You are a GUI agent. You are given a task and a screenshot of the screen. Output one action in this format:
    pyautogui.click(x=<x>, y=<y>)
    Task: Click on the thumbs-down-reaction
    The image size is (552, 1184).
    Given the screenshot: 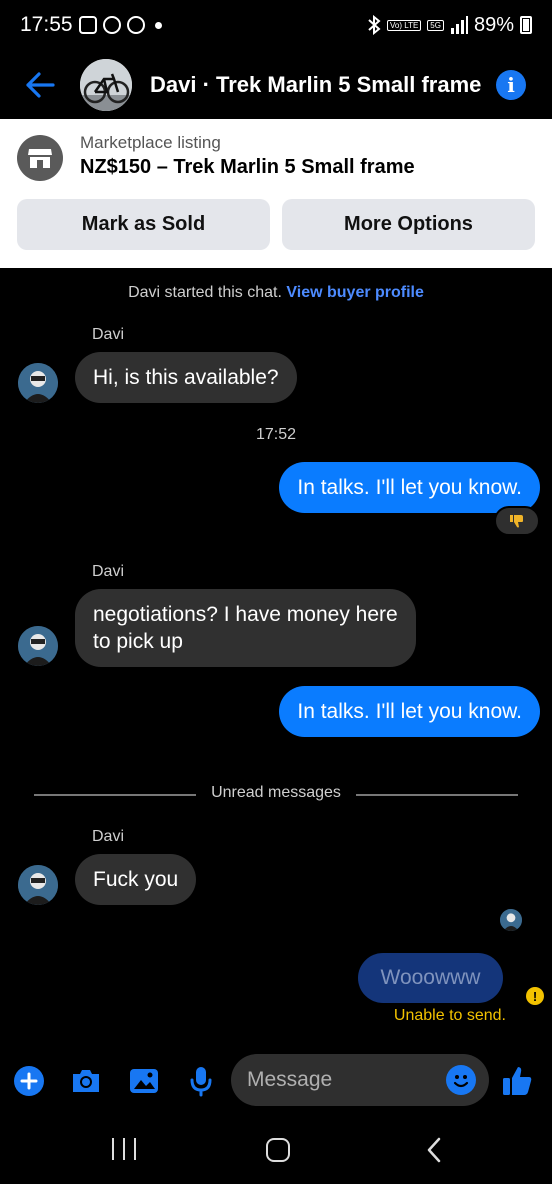 What is the action you would take?
    pyautogui.click(x=517, y=521)
    